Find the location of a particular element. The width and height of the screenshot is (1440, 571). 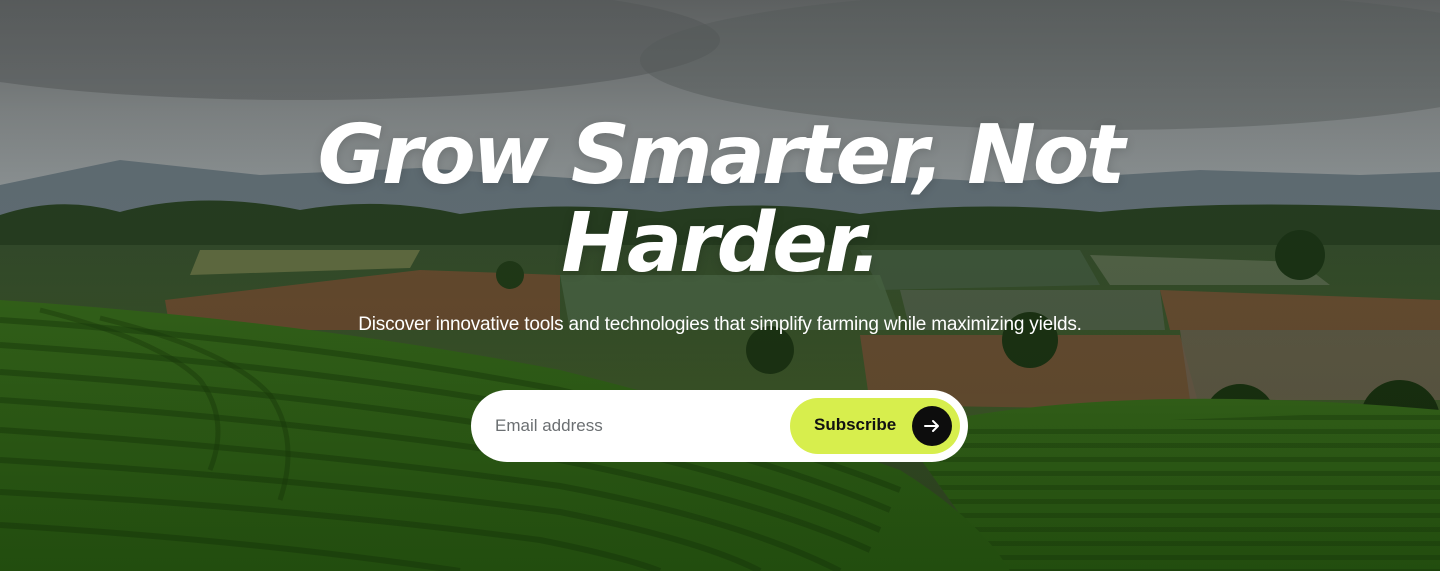

email-input is located at coordinates (640, 426).